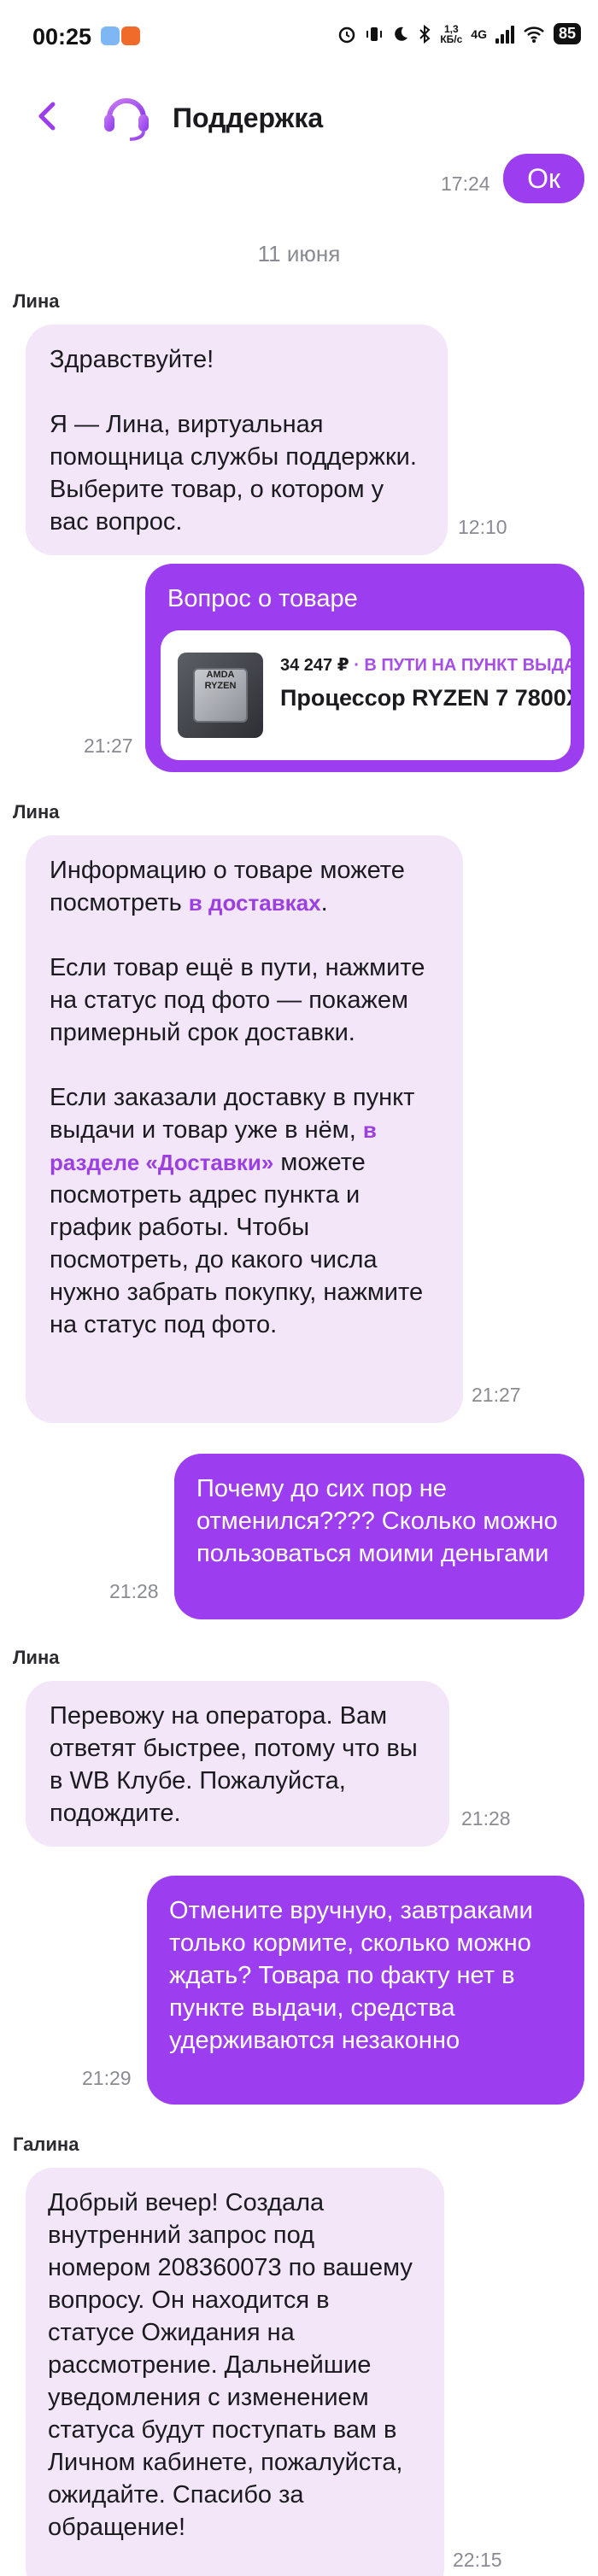 This screenshot has width=598, height=2576. Describe the element at coordinates (505, 34) in the screenshot. I see `signal-icon` at that location.